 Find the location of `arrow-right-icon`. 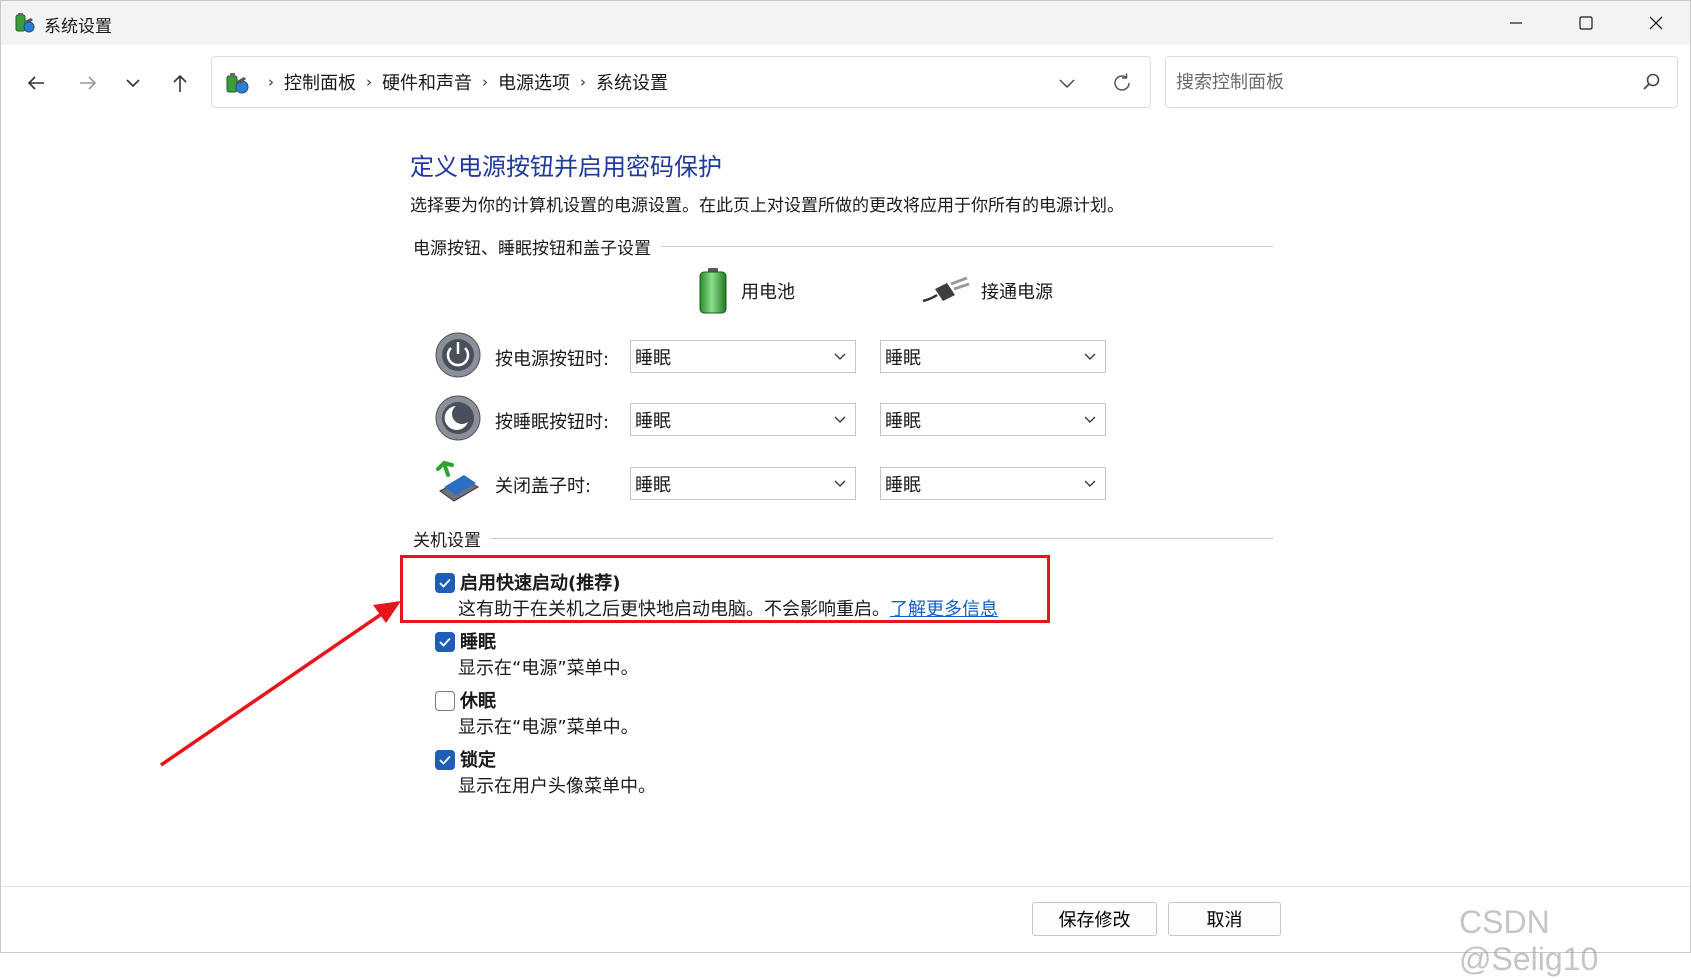

arrow-right-icon is located at coordinates (88, 83).